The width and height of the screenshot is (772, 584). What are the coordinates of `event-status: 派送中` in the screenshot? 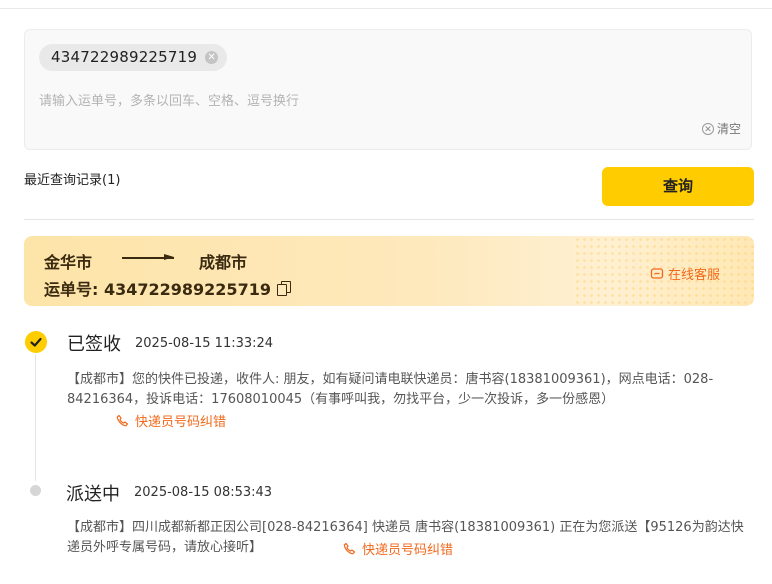 It's located at (93, 494).